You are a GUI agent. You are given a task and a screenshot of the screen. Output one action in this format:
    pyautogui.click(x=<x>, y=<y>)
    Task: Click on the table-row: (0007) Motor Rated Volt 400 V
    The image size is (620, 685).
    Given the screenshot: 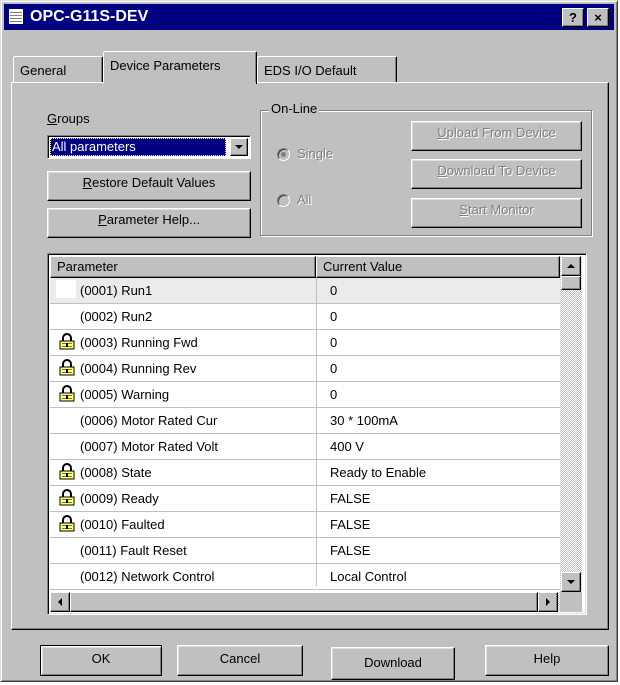 What is the action you would take?
    pyautogui.click(x=305, y=447)
    